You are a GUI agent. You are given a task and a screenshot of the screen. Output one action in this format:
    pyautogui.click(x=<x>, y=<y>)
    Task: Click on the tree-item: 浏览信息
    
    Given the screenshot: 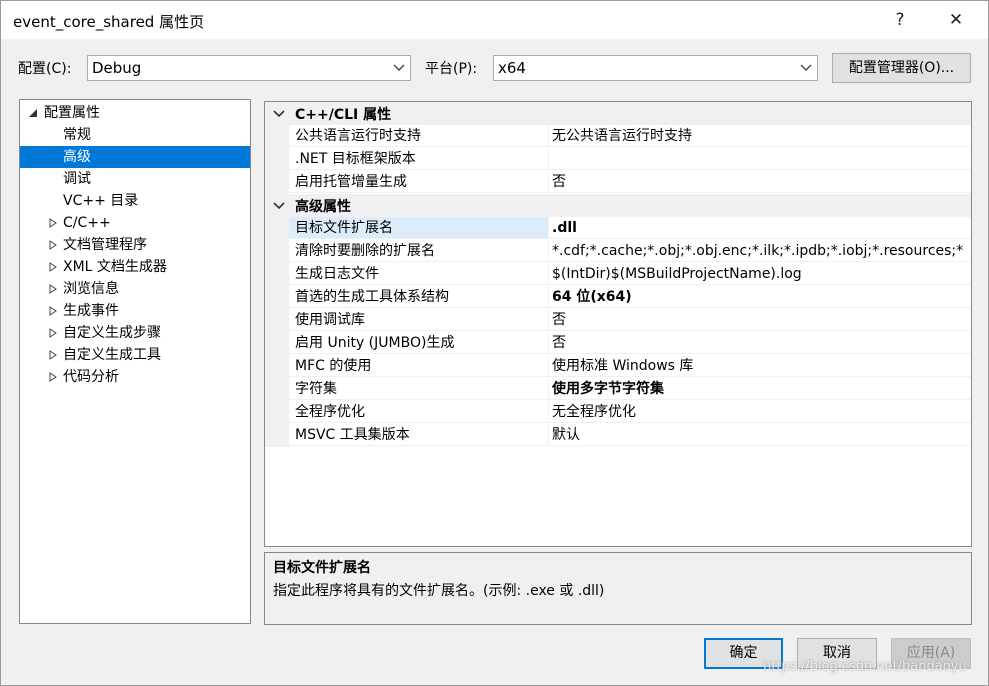 What is the action you would take?
    pyautogui.click(x=135, y=289)
    